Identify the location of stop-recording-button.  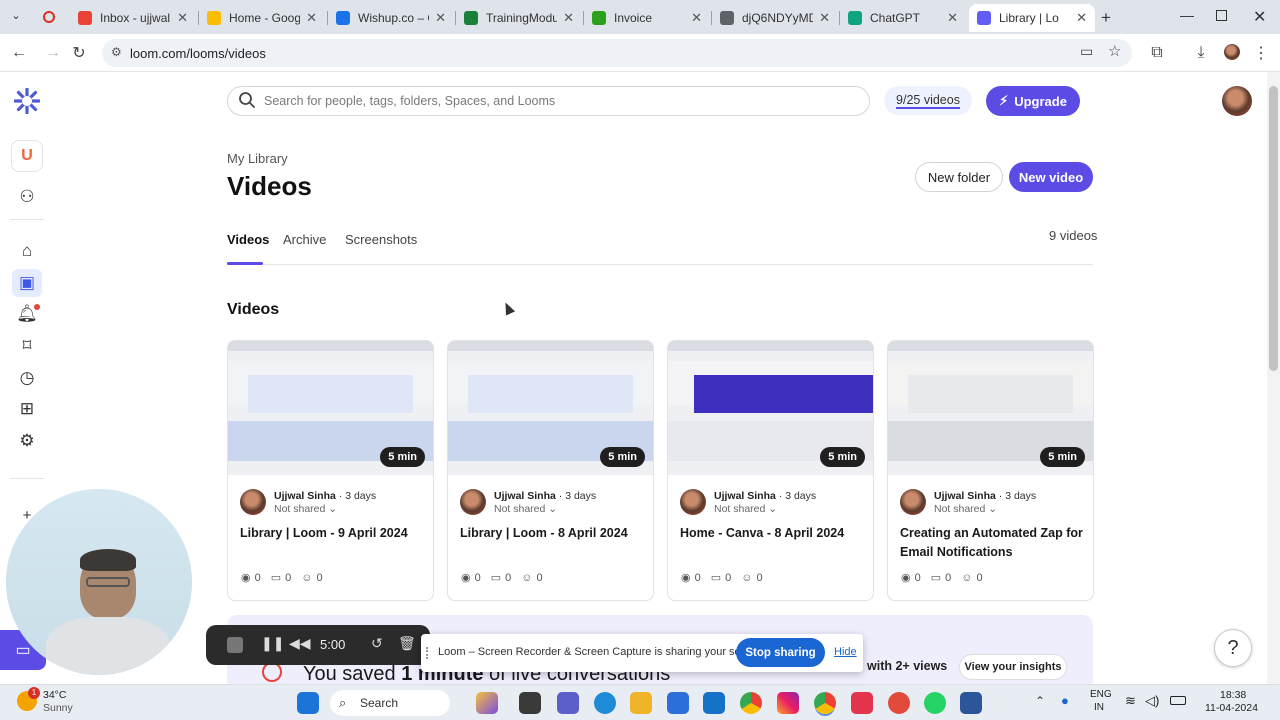
(235, 645).